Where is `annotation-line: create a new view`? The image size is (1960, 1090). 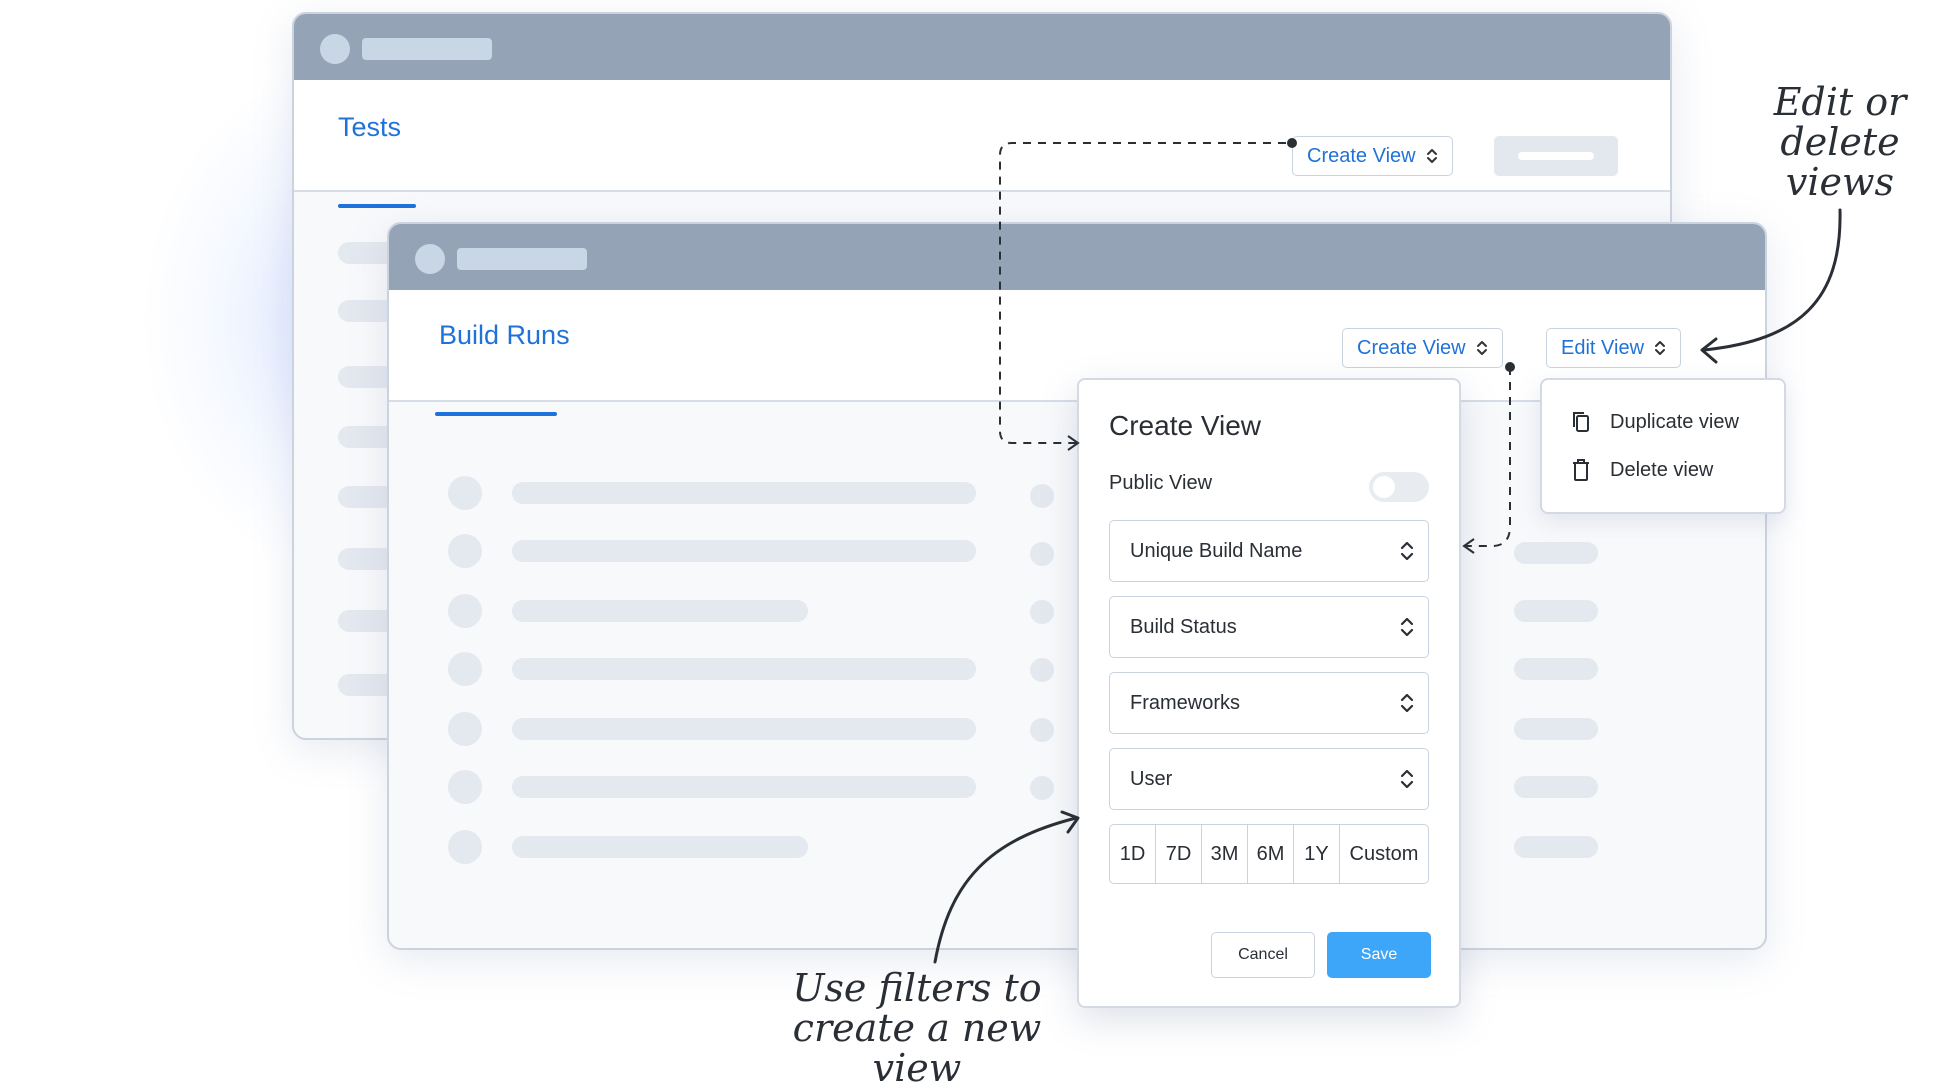
annotation-line: create a new view is located at coordinates (917, 1048).